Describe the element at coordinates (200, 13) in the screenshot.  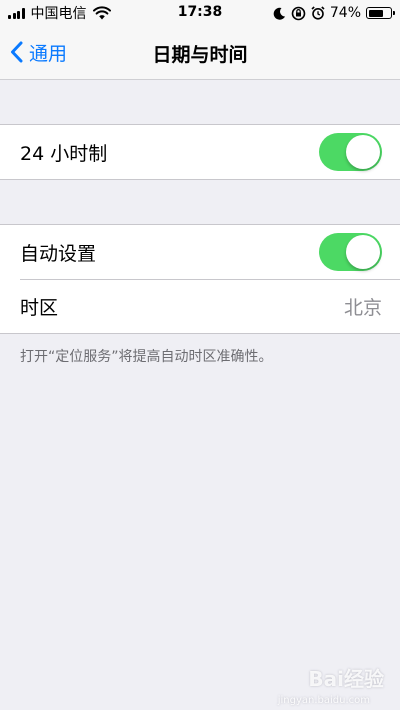
I see `status-bar: 中国电信 17:38 74%` at that location.